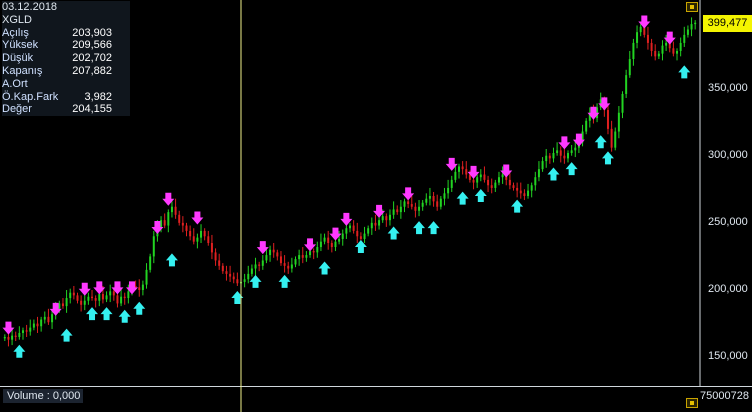 This screenshot has height=412, width=752. What do you see at coordinates (692, 7) in the screenshot?
I see `panel-scroll-button-top` at bounding box center [692, 7].